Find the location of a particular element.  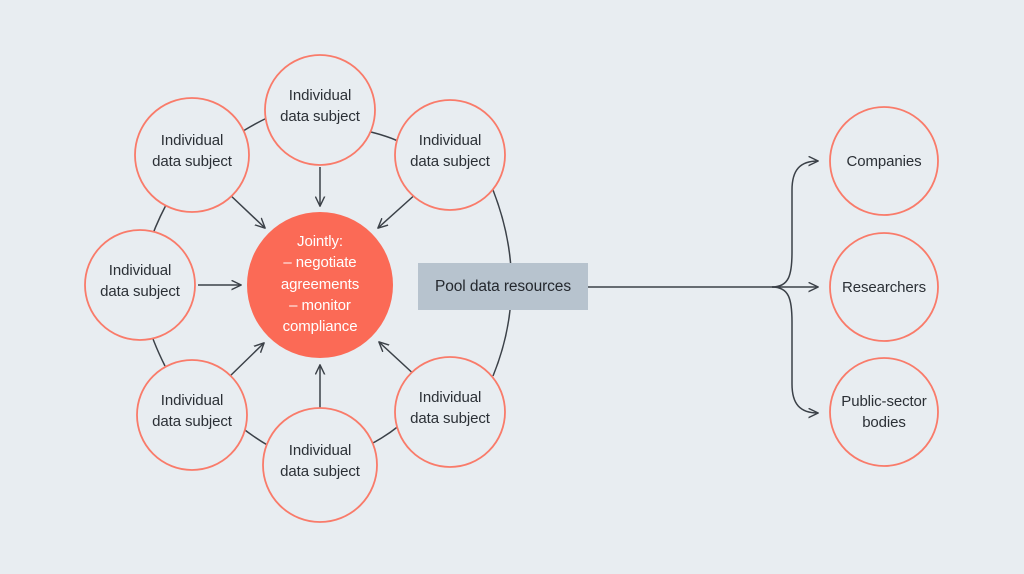

branch-to-companies is located at coordinates (794, 224).